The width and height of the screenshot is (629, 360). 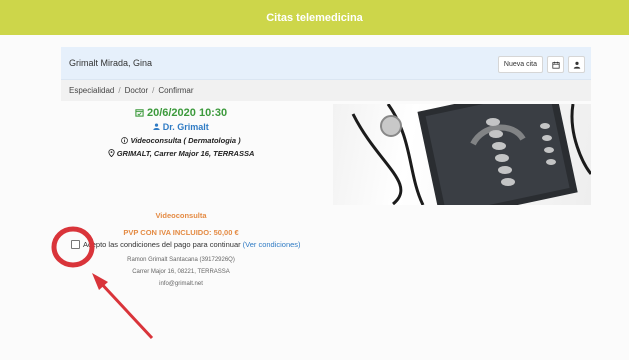 What do you see at coordinates (125, 140) in the screenshot?
I see `info-icon` at bounding box center [125, 140].